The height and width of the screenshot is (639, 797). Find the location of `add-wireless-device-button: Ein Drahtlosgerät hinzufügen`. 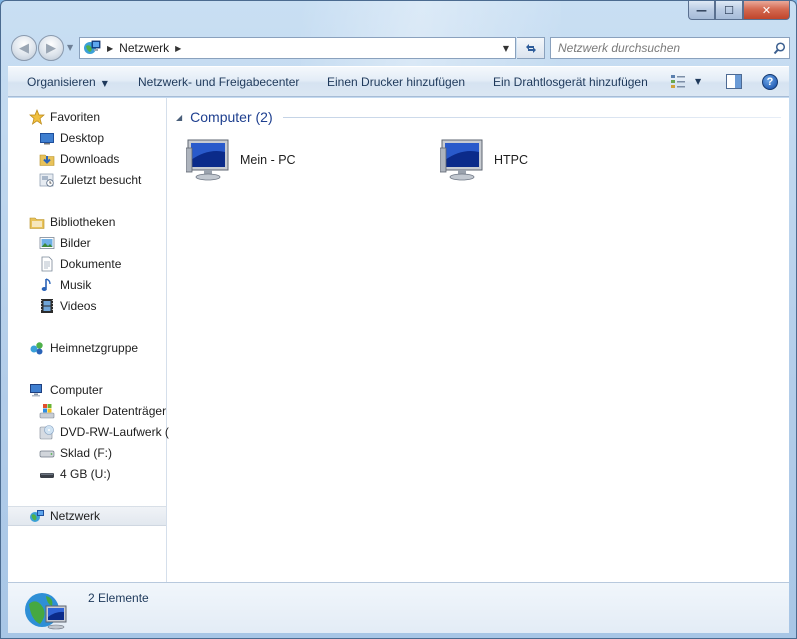

add-wireless-device-button: Ein Drahtlosgerät hinzufügen is located at coordinates (570, 82).